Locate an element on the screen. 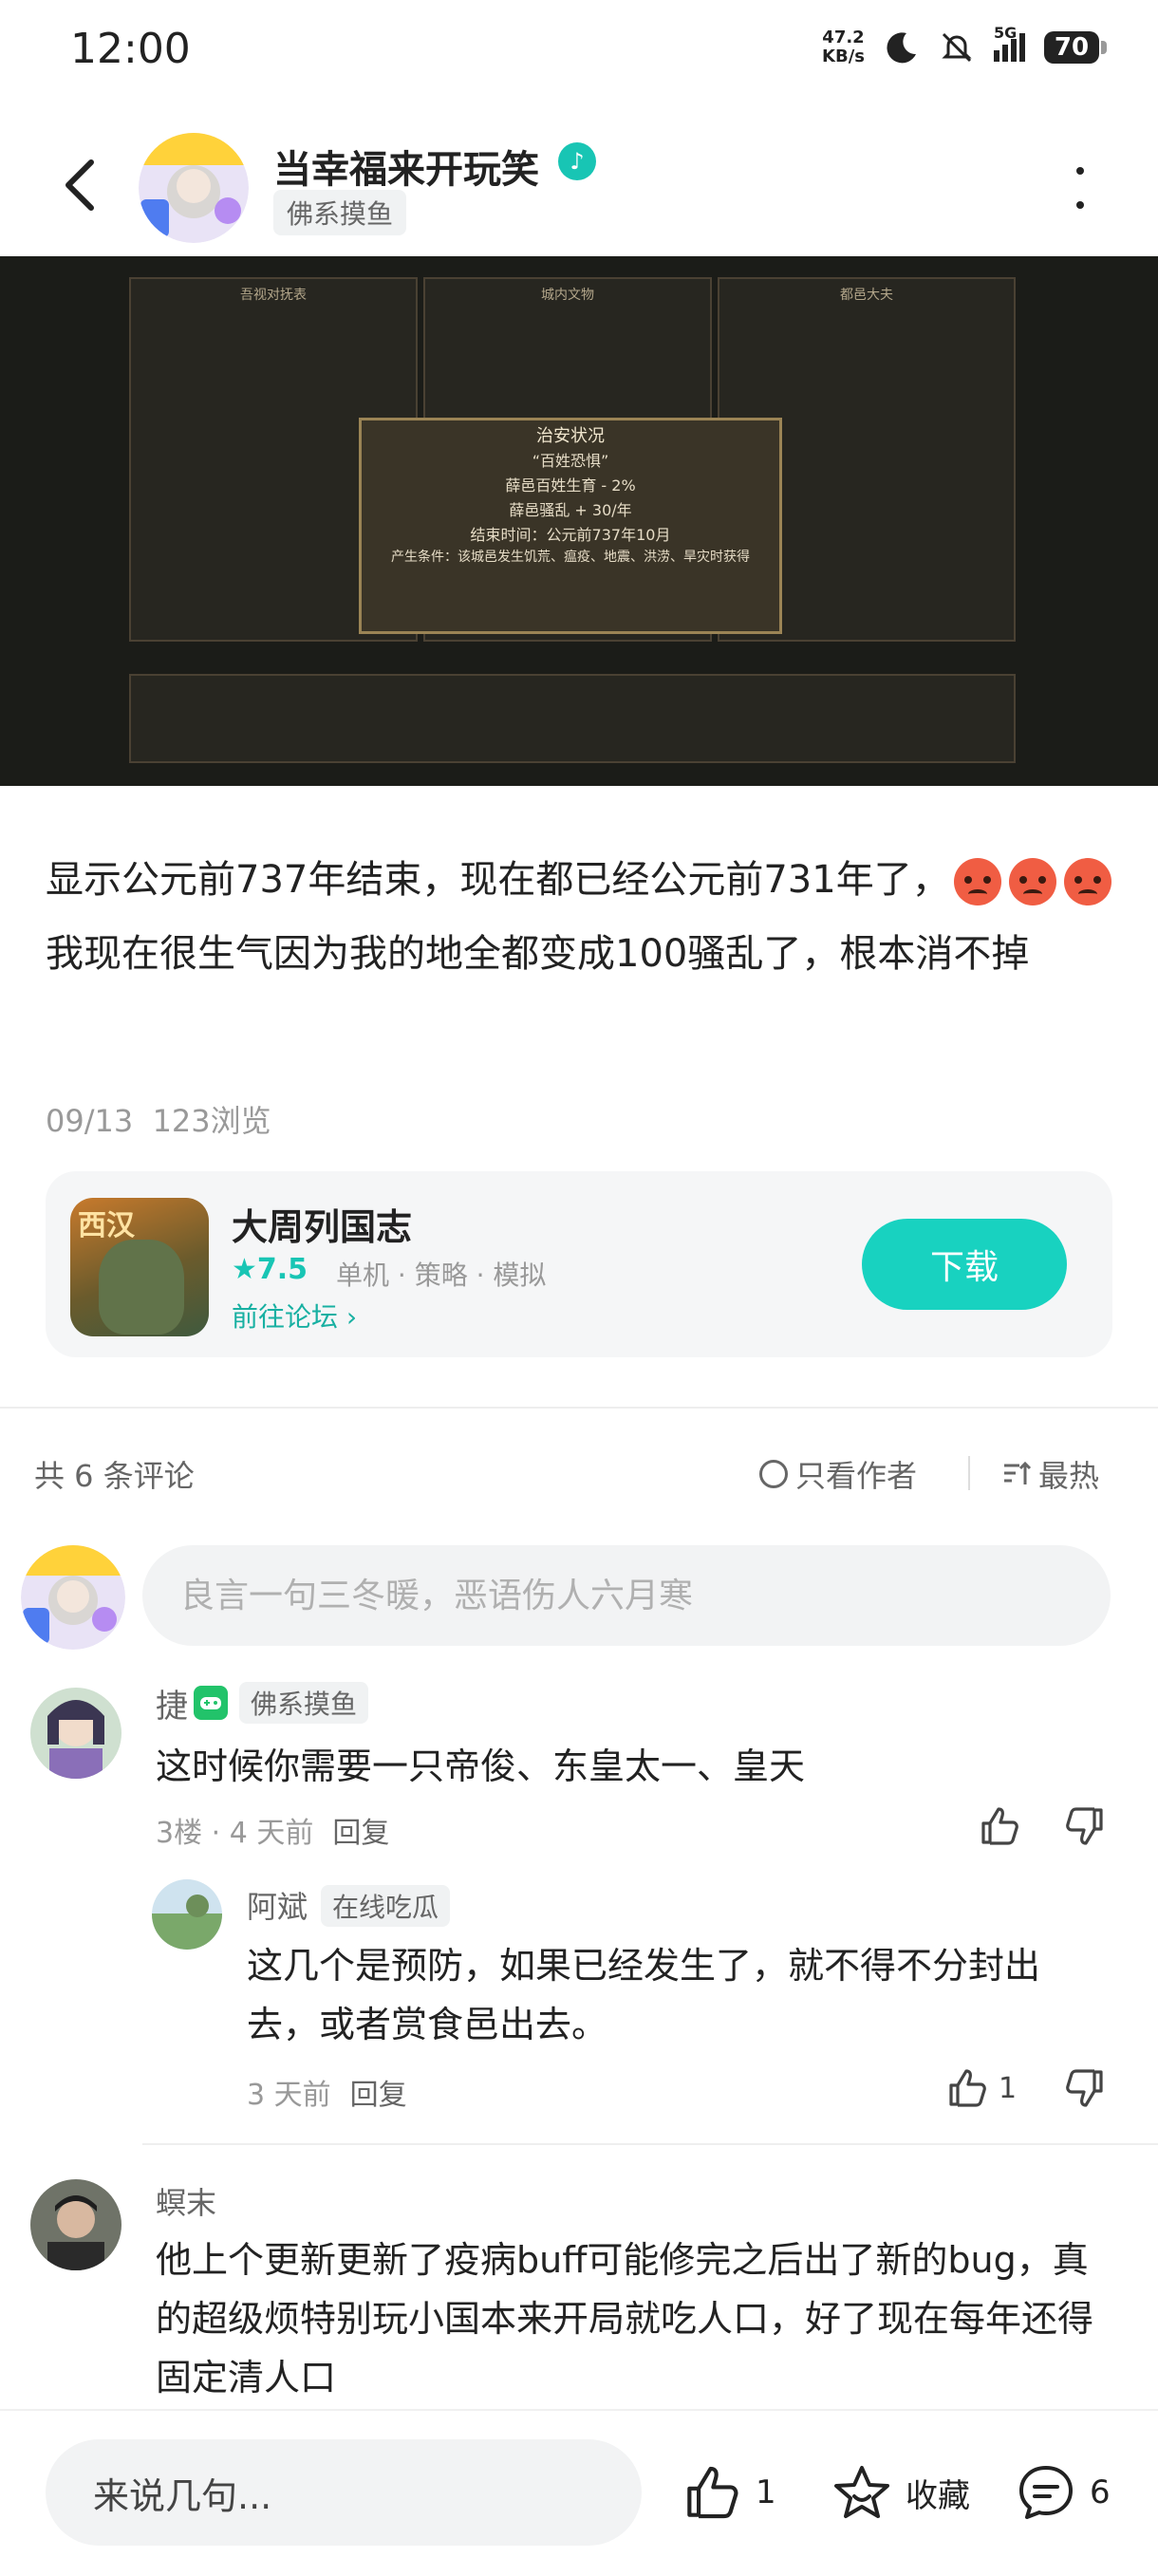 The width and height of the screenshot is (1158, 2576). commenter-tag: 佛系摸鱼 is located at coordinates (304, 1703).